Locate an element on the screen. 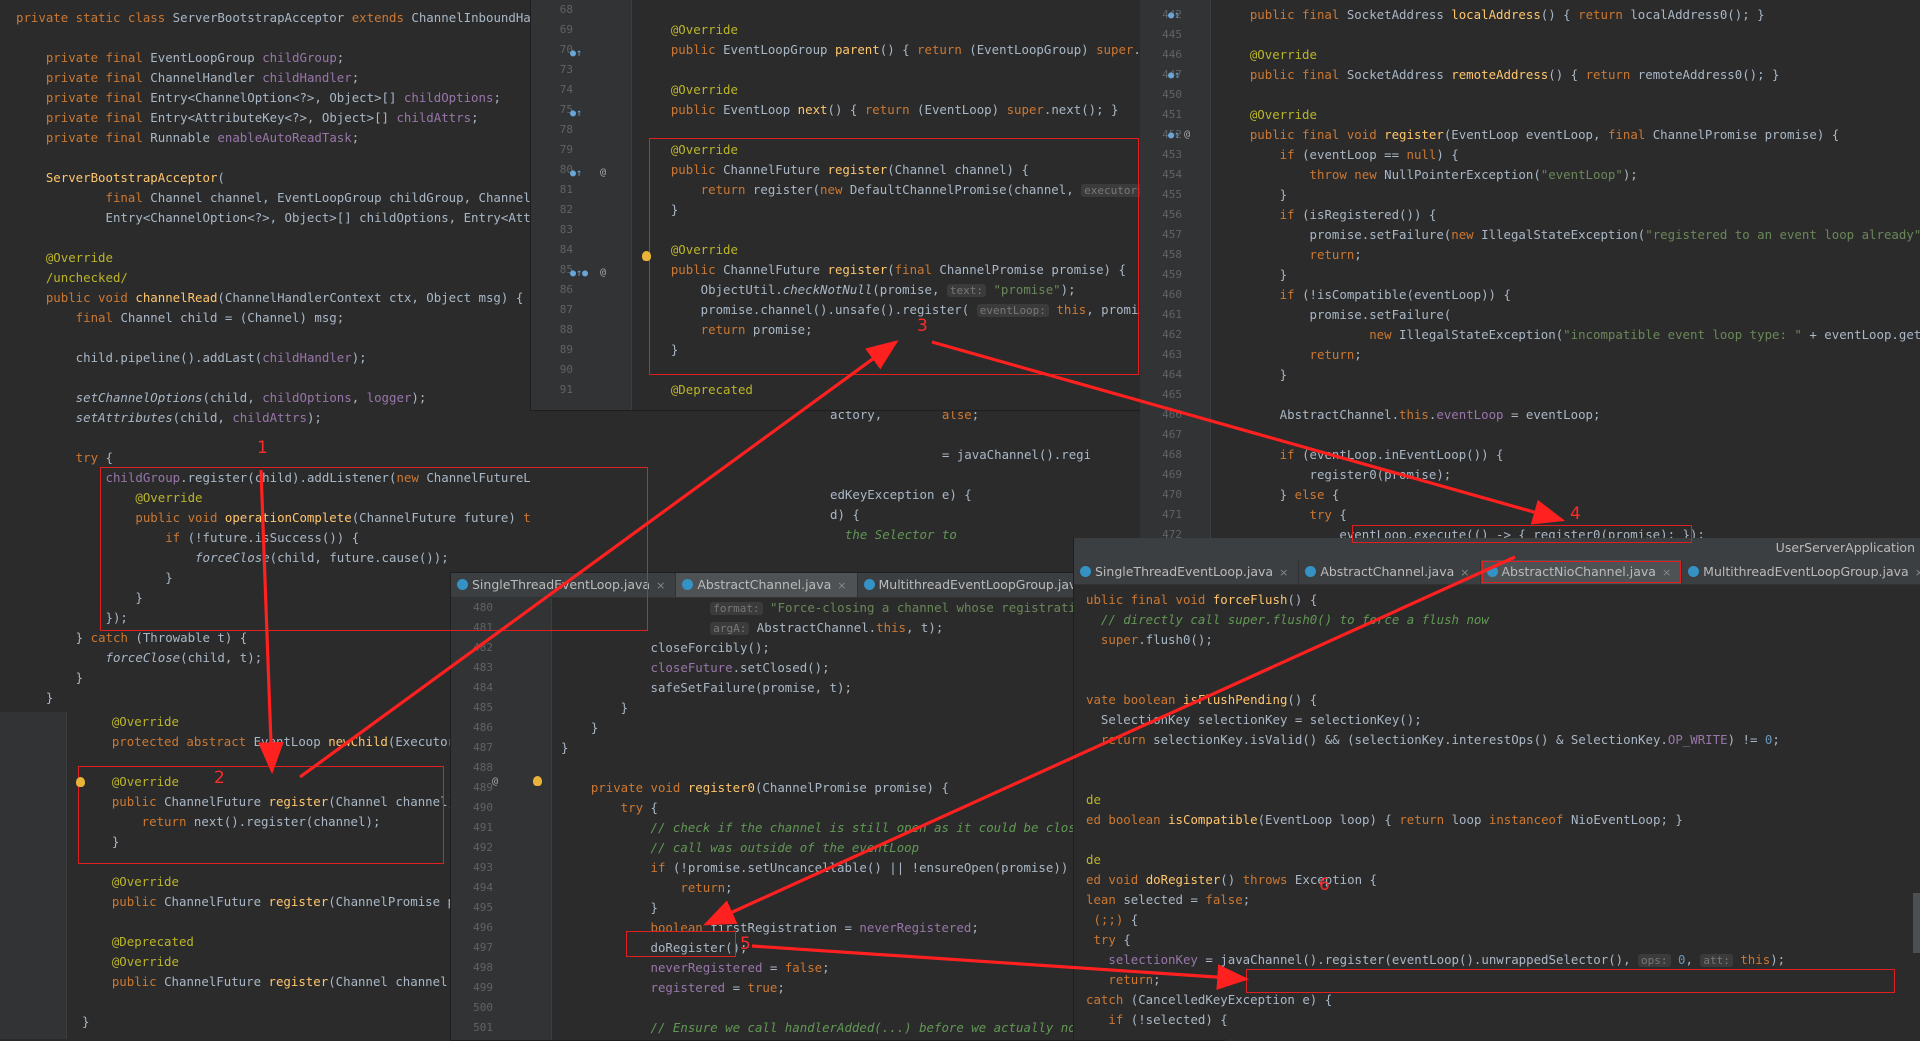 The width and height of the screenshot is (1920, 1041). step-marker-6: 6 is located at coordinates (1324, 885).